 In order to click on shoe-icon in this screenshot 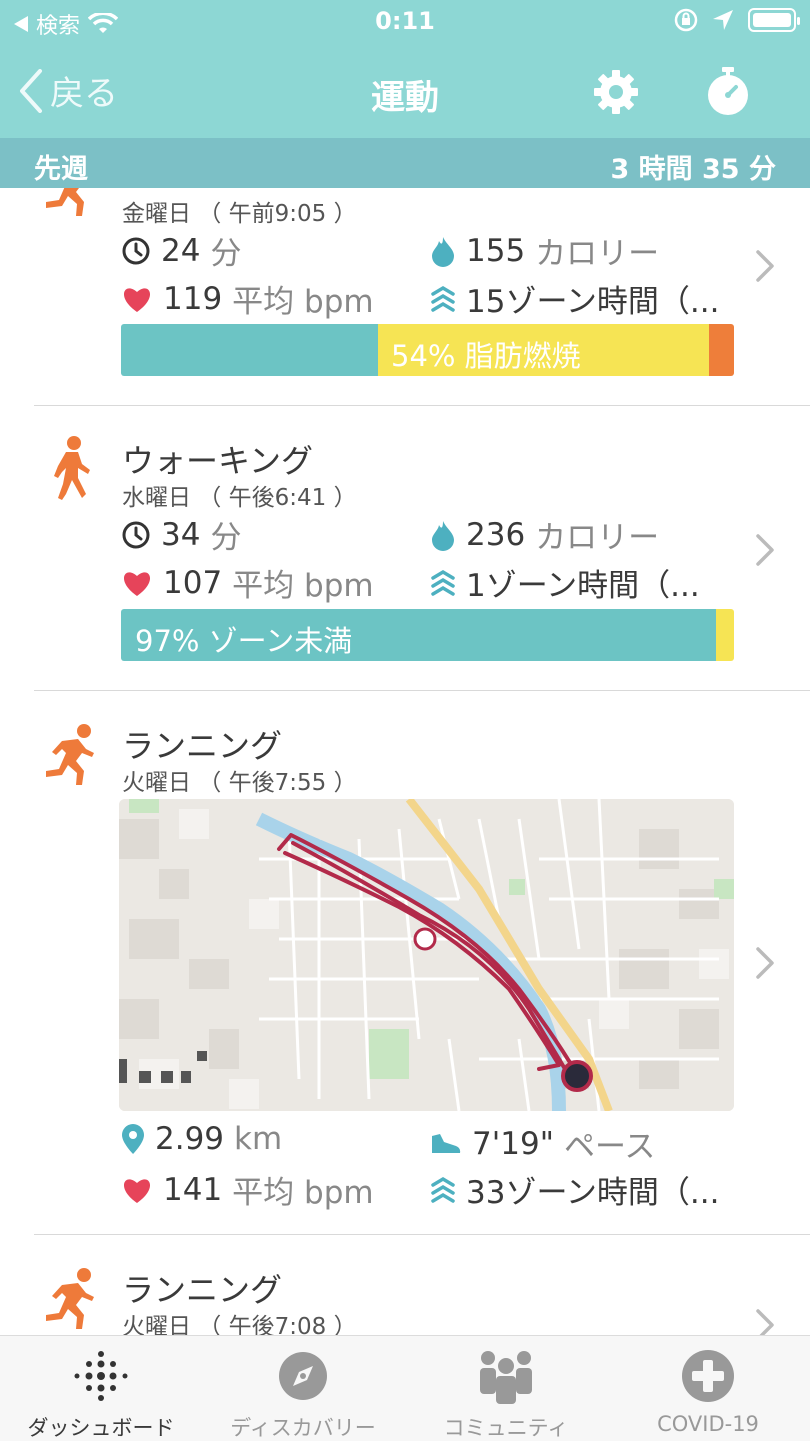, I will do `click(446, 1143)`.